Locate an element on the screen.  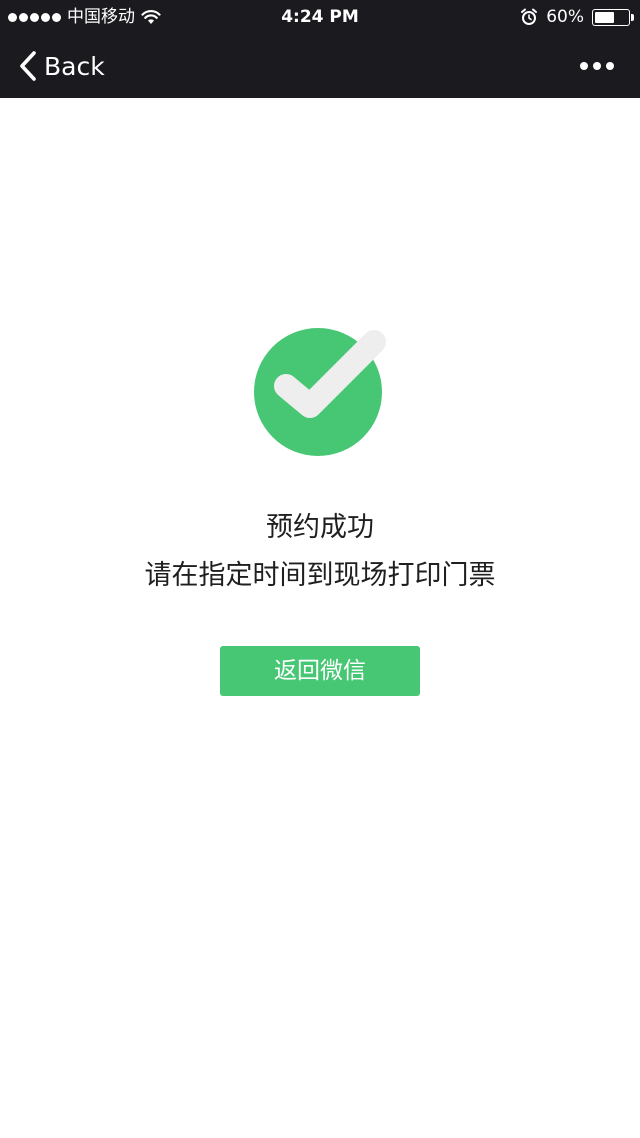
return-to-wechat-button: 返回微信 is located at coordinates (320, 671).